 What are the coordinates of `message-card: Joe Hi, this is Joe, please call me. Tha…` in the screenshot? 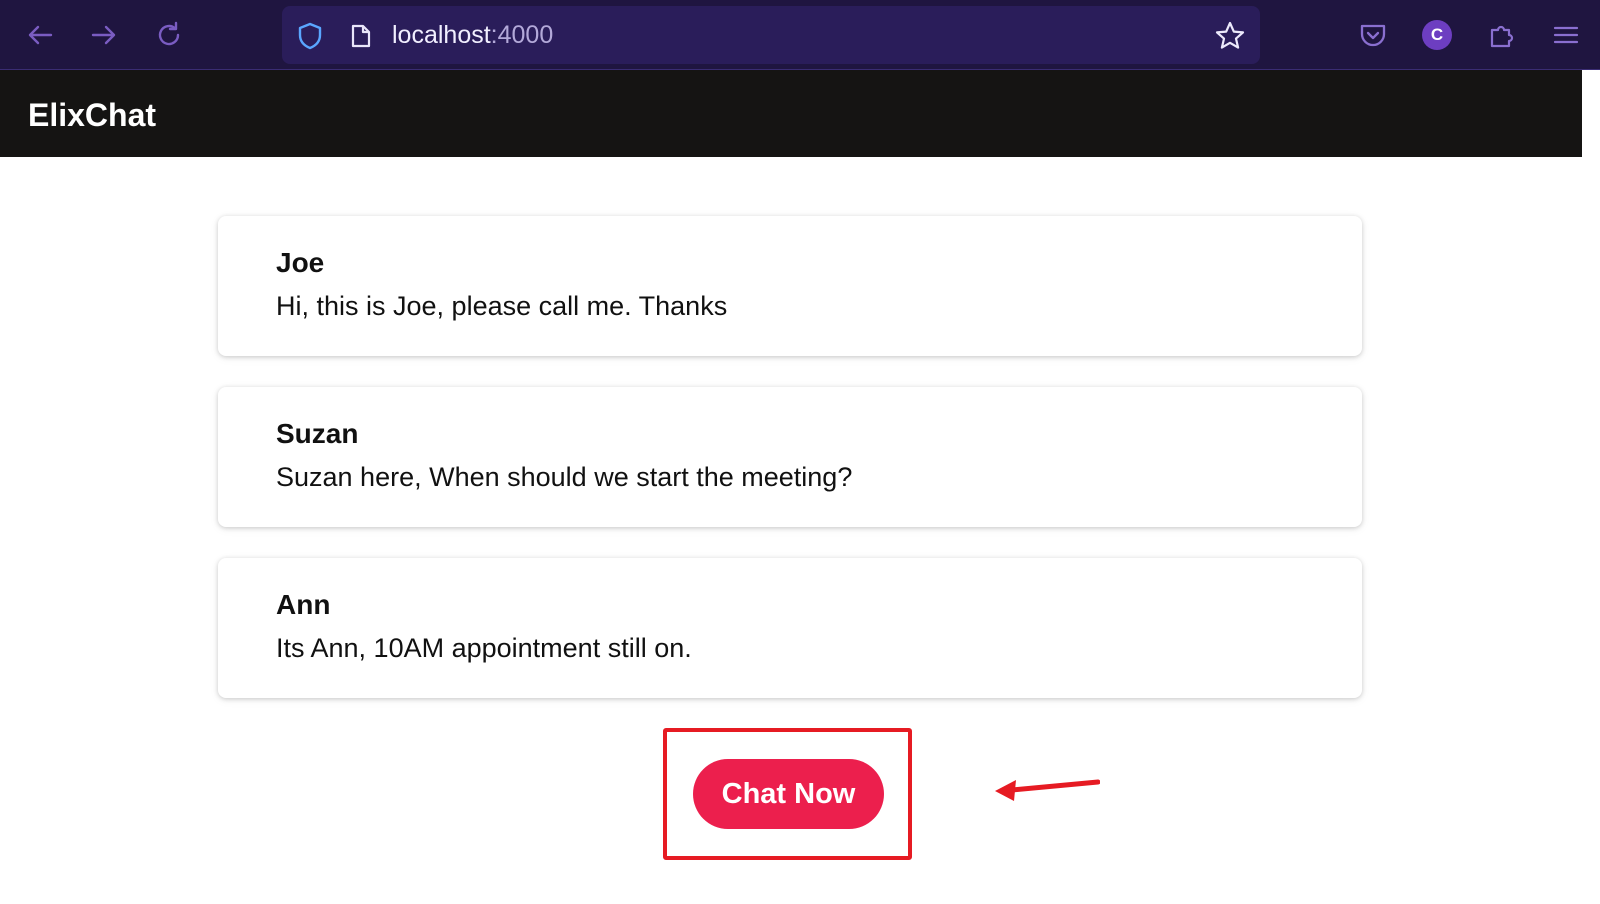 It's located at (790, 286).